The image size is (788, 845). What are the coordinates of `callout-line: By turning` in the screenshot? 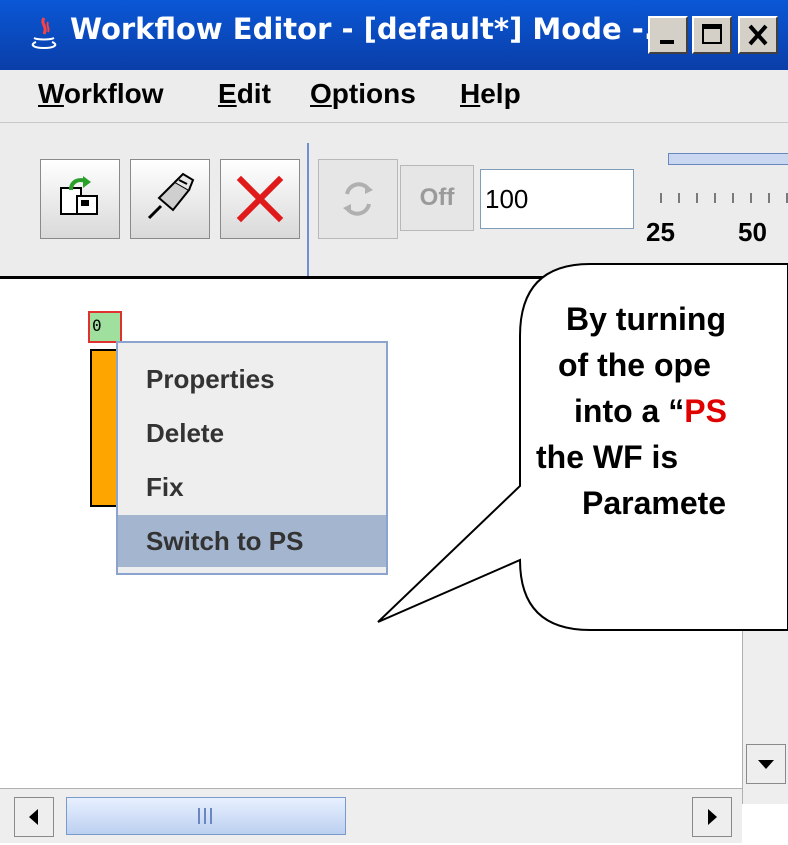 It's located at (646, 319).